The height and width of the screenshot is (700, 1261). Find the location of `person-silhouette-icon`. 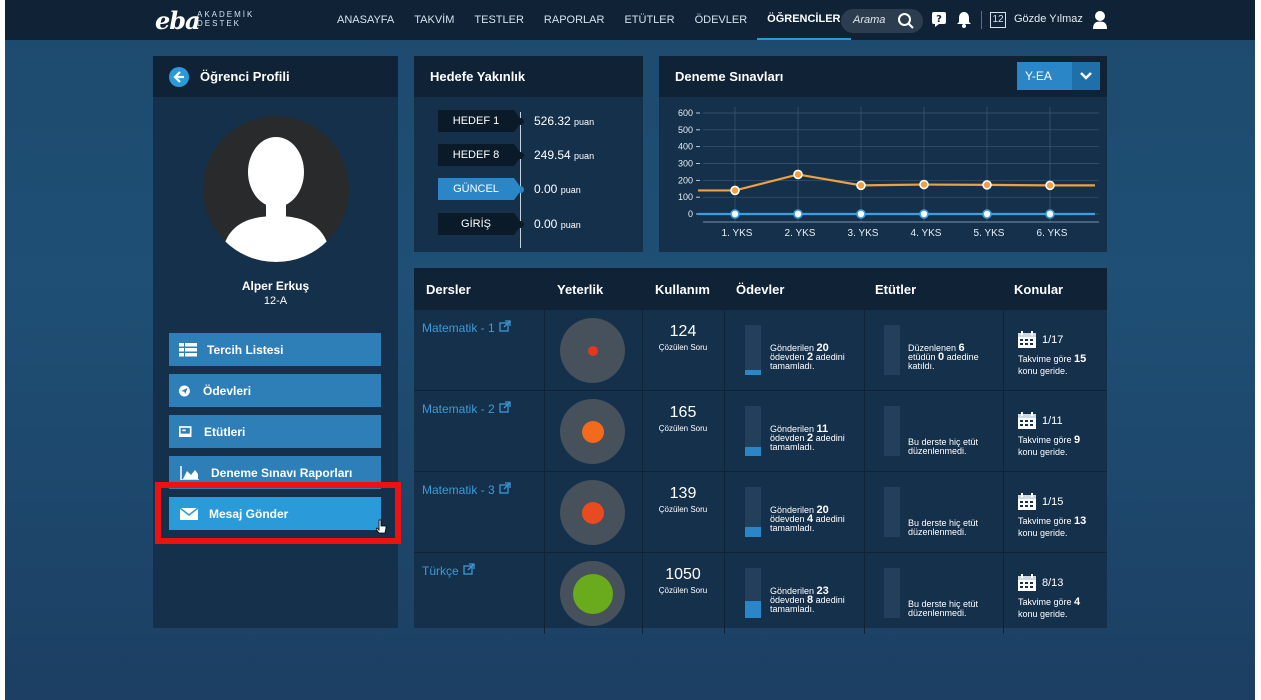

person-silhouette-icon is located at coordinates (276, 199).